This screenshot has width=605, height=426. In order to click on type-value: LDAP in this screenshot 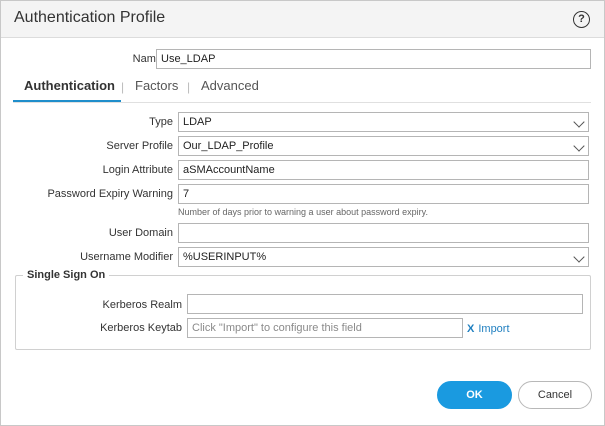, I will do `click(197, 122)`.